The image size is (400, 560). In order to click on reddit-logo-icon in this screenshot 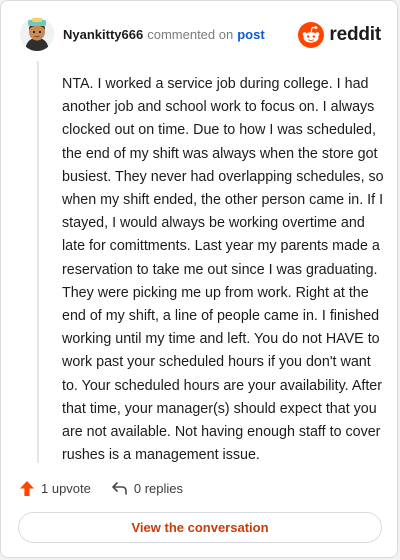, I will do `click(311, 35)`.